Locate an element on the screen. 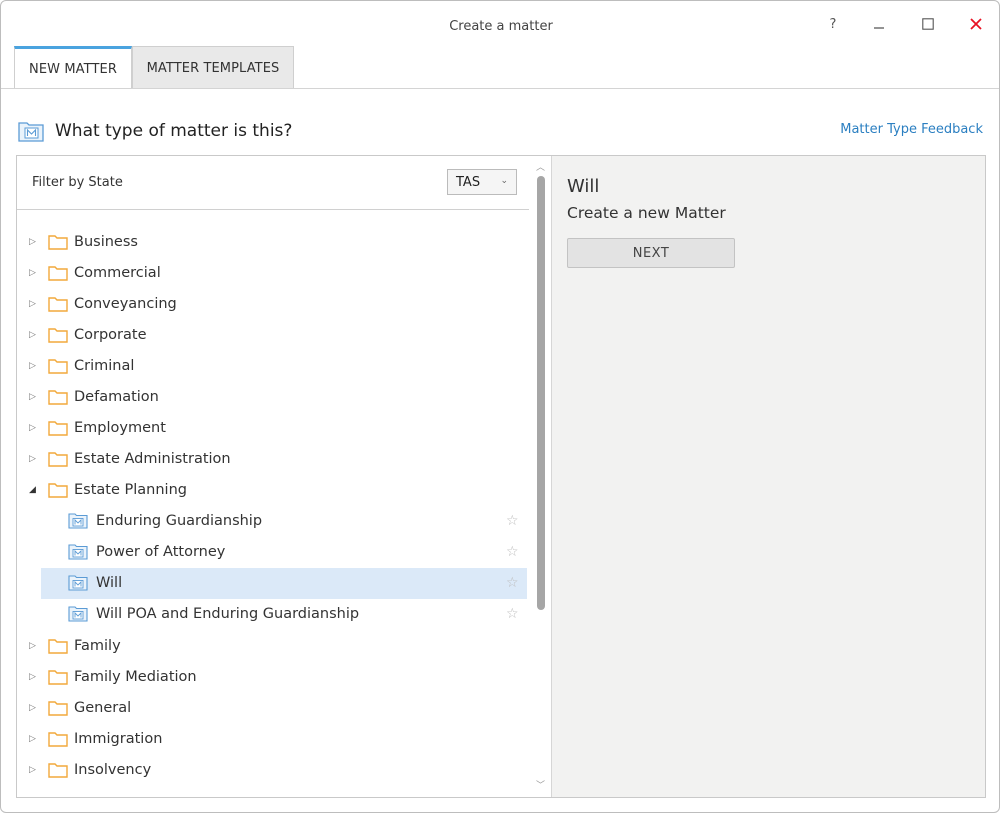 The width and height of the screenshot is (1000, 813). tree-item-label: Will POA and Enduring Guardianship is located at coordinates (228, 614).